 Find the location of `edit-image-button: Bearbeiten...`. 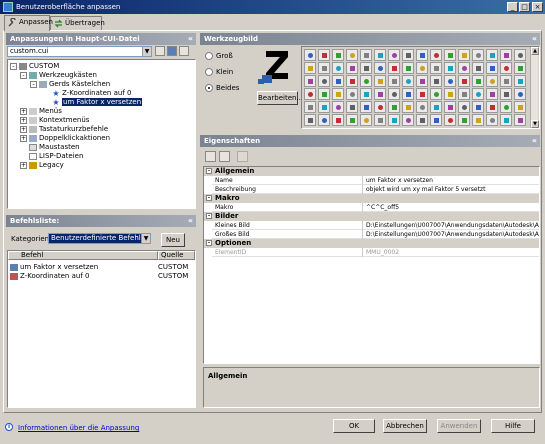

edit-image-button: Bearbeiten... is located at coordinates (280, 98).